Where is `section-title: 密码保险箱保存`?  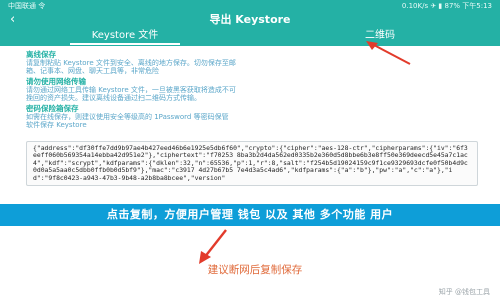
section-title: 密码保险箱保存 is located at coordinates (52, 108).